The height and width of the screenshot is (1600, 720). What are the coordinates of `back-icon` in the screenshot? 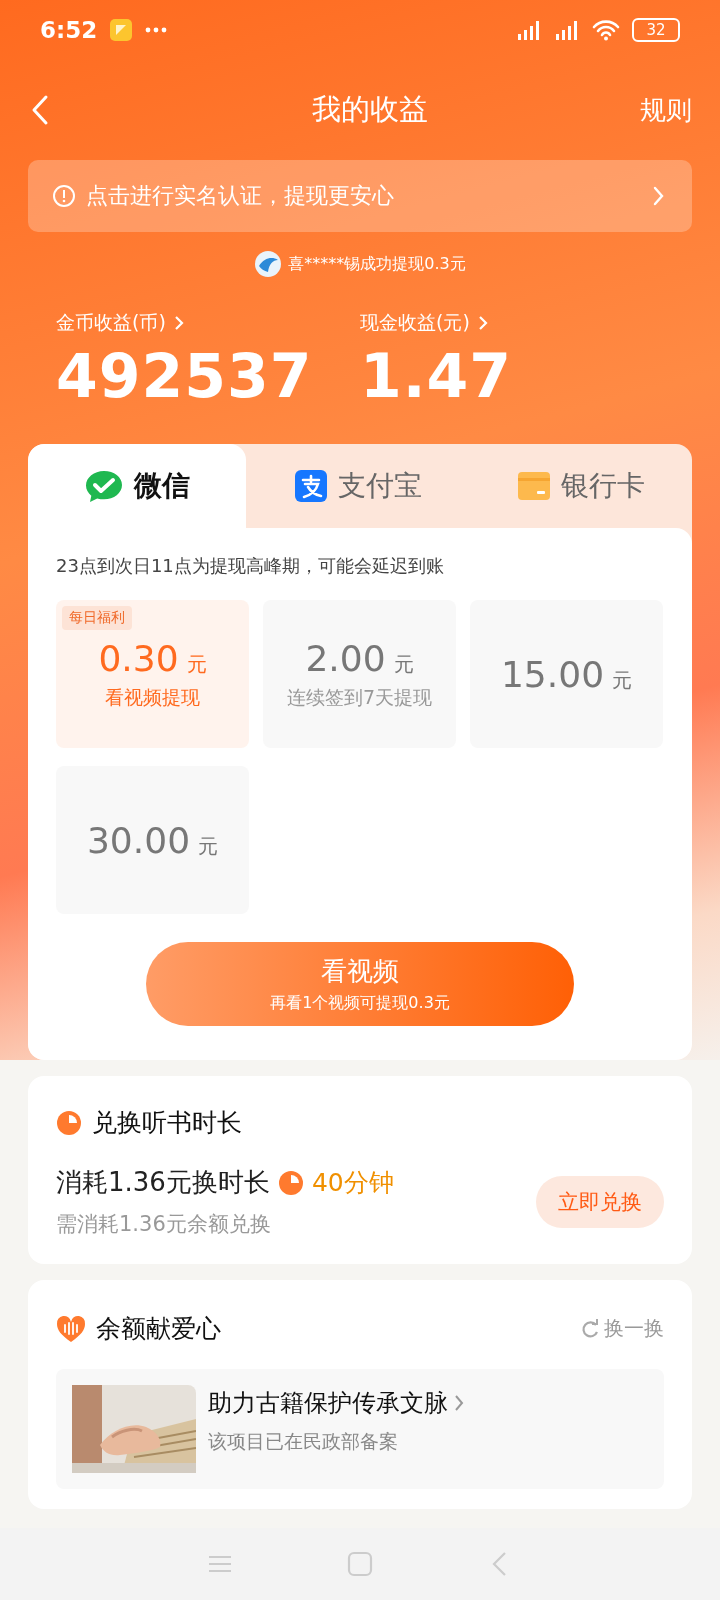 It's located at (40, 110).